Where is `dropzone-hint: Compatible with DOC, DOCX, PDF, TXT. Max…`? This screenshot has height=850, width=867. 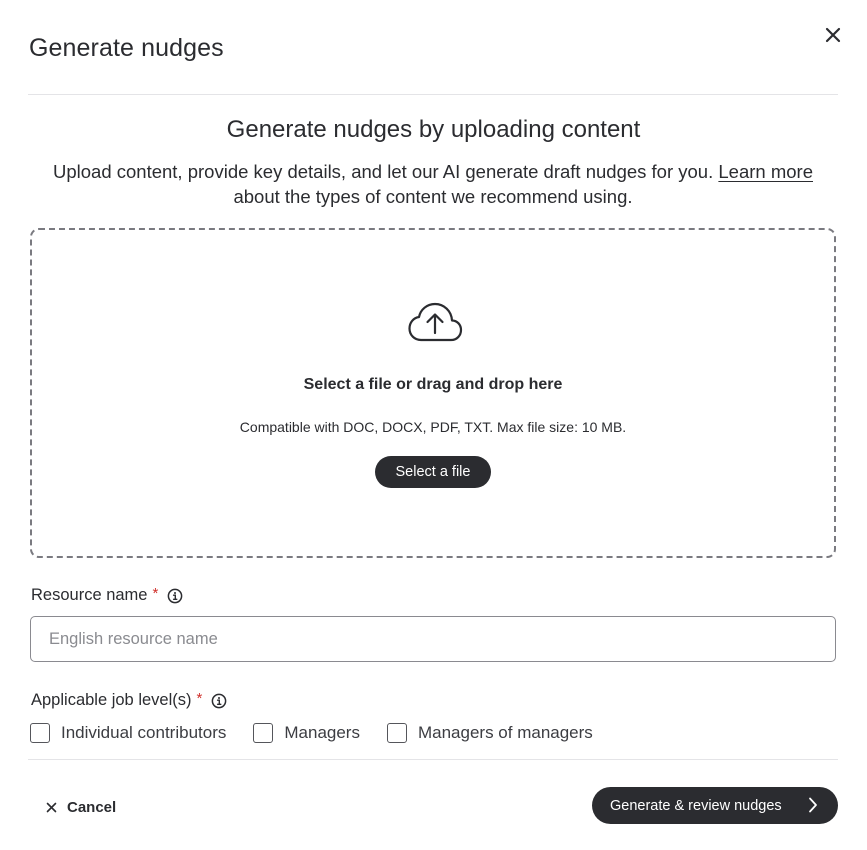
dropzone-hint: Compatible with DOC, DOCX, PDF, TXT. Max… is located at coordinates (433, 427).